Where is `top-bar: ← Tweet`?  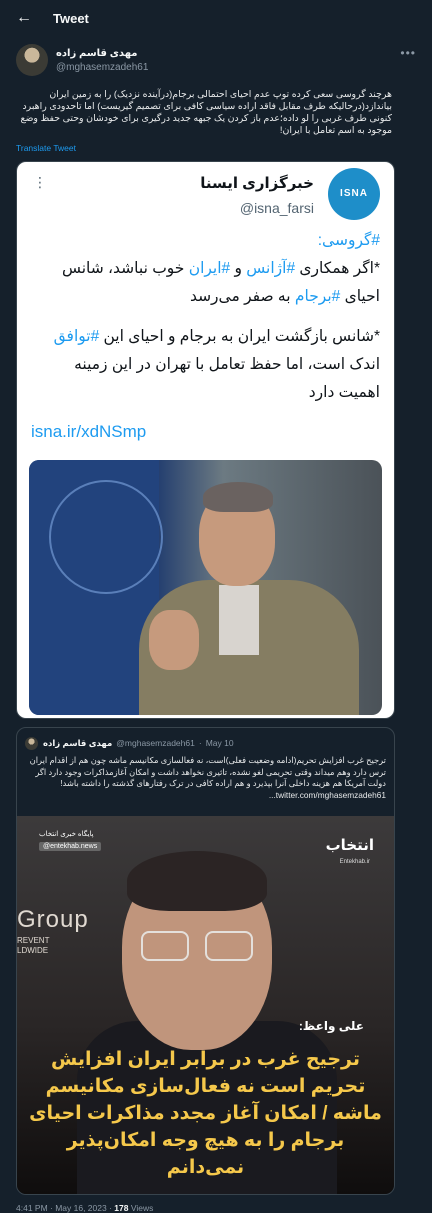 top-bar: ← Tweet is located at coordinates (216, 18).